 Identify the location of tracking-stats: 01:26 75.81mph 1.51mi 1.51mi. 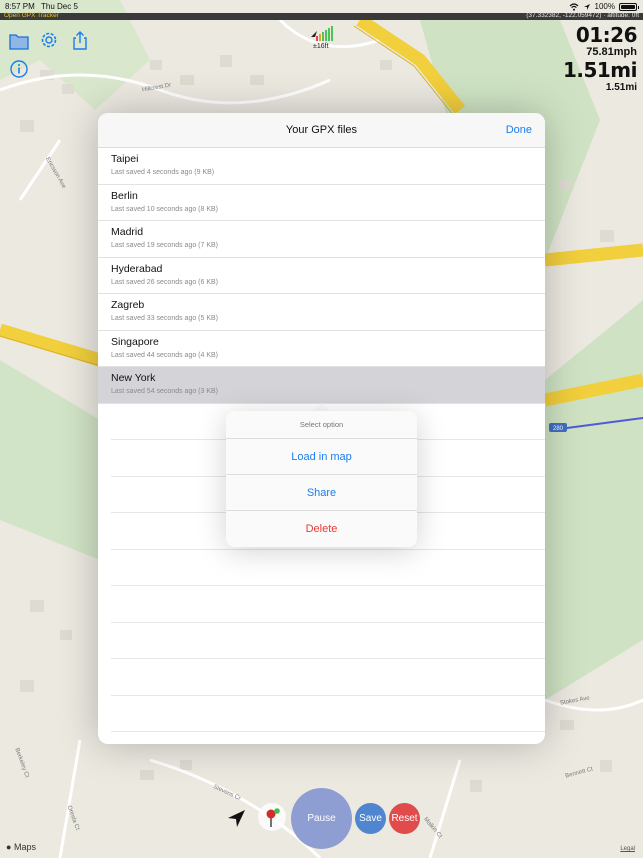
(600, 59).